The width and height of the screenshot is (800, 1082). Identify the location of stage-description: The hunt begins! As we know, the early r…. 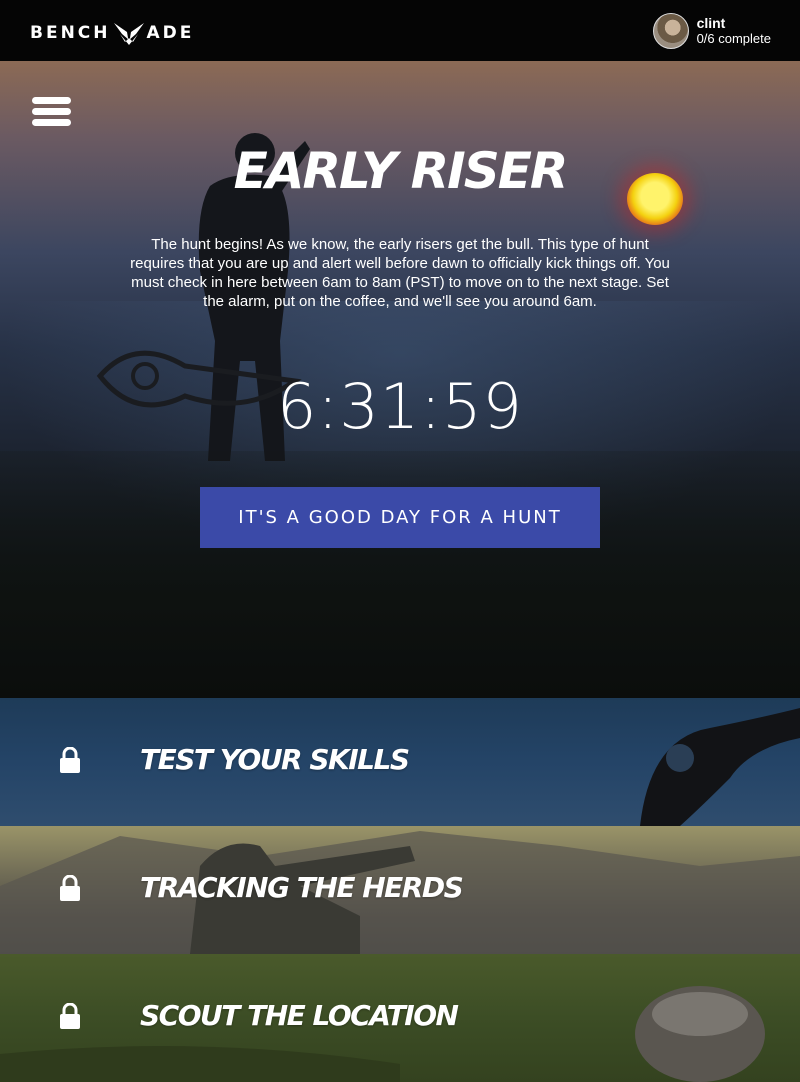
(400, 273).